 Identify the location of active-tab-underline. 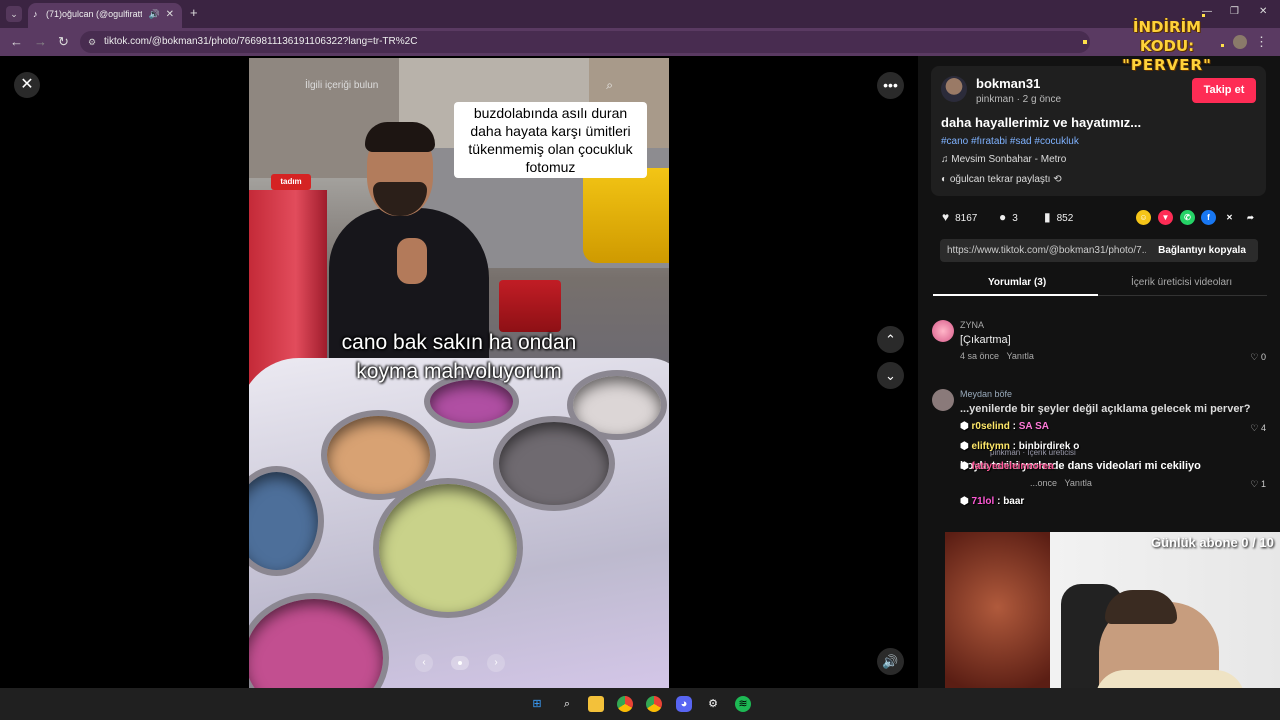
(1015, 295).